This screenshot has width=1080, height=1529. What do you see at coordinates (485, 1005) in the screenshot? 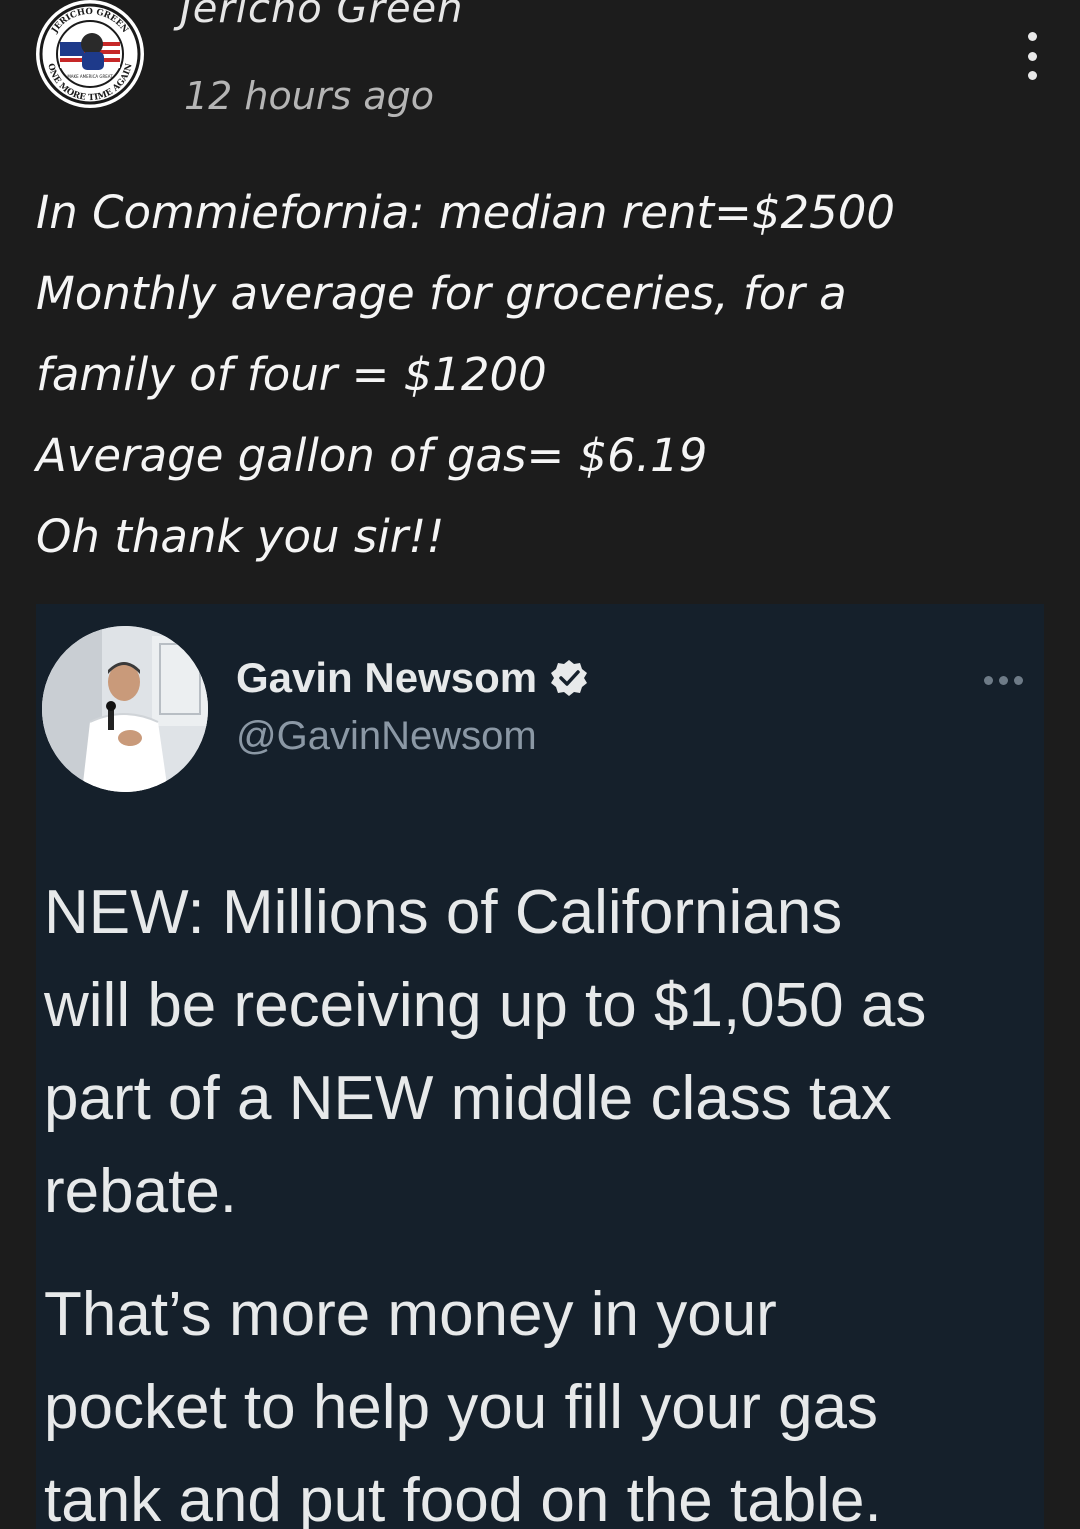
I see `tweet-text-line: will be receiving up to $1,050 as` at bounding box center [485, 1005].